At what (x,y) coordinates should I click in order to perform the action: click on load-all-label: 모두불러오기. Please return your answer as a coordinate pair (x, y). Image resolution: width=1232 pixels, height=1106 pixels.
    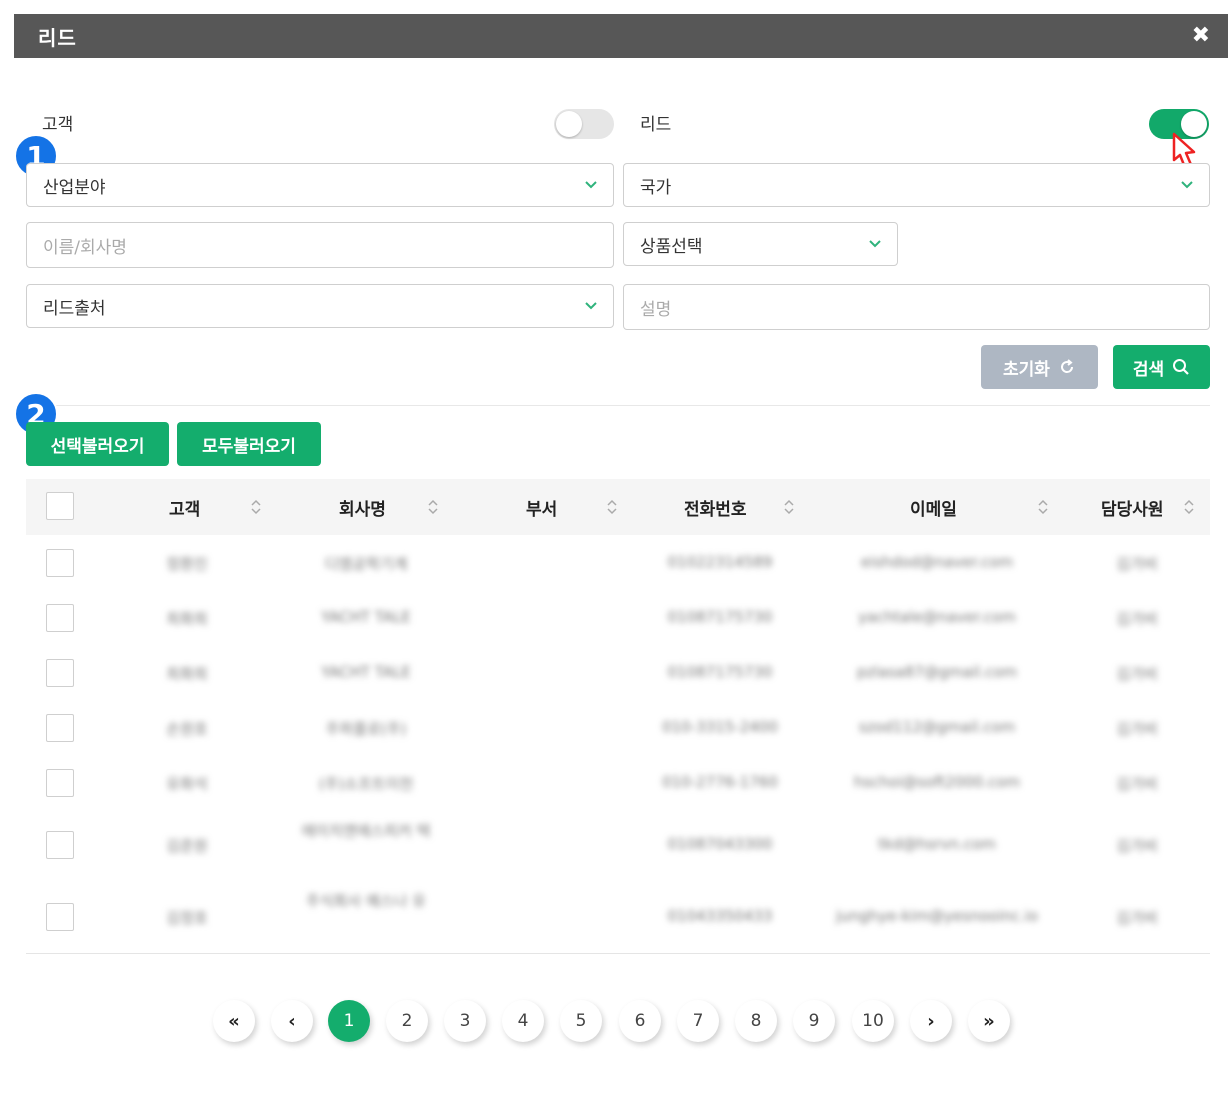
    Looking at the image, I should click on (249, 446).